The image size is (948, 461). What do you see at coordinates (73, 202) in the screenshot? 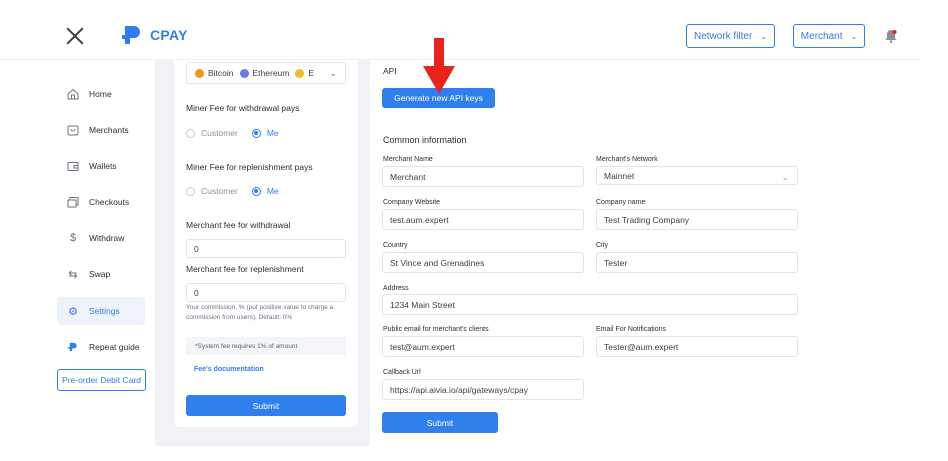
I see `checkout-icon` at bounding box center [73, 202].